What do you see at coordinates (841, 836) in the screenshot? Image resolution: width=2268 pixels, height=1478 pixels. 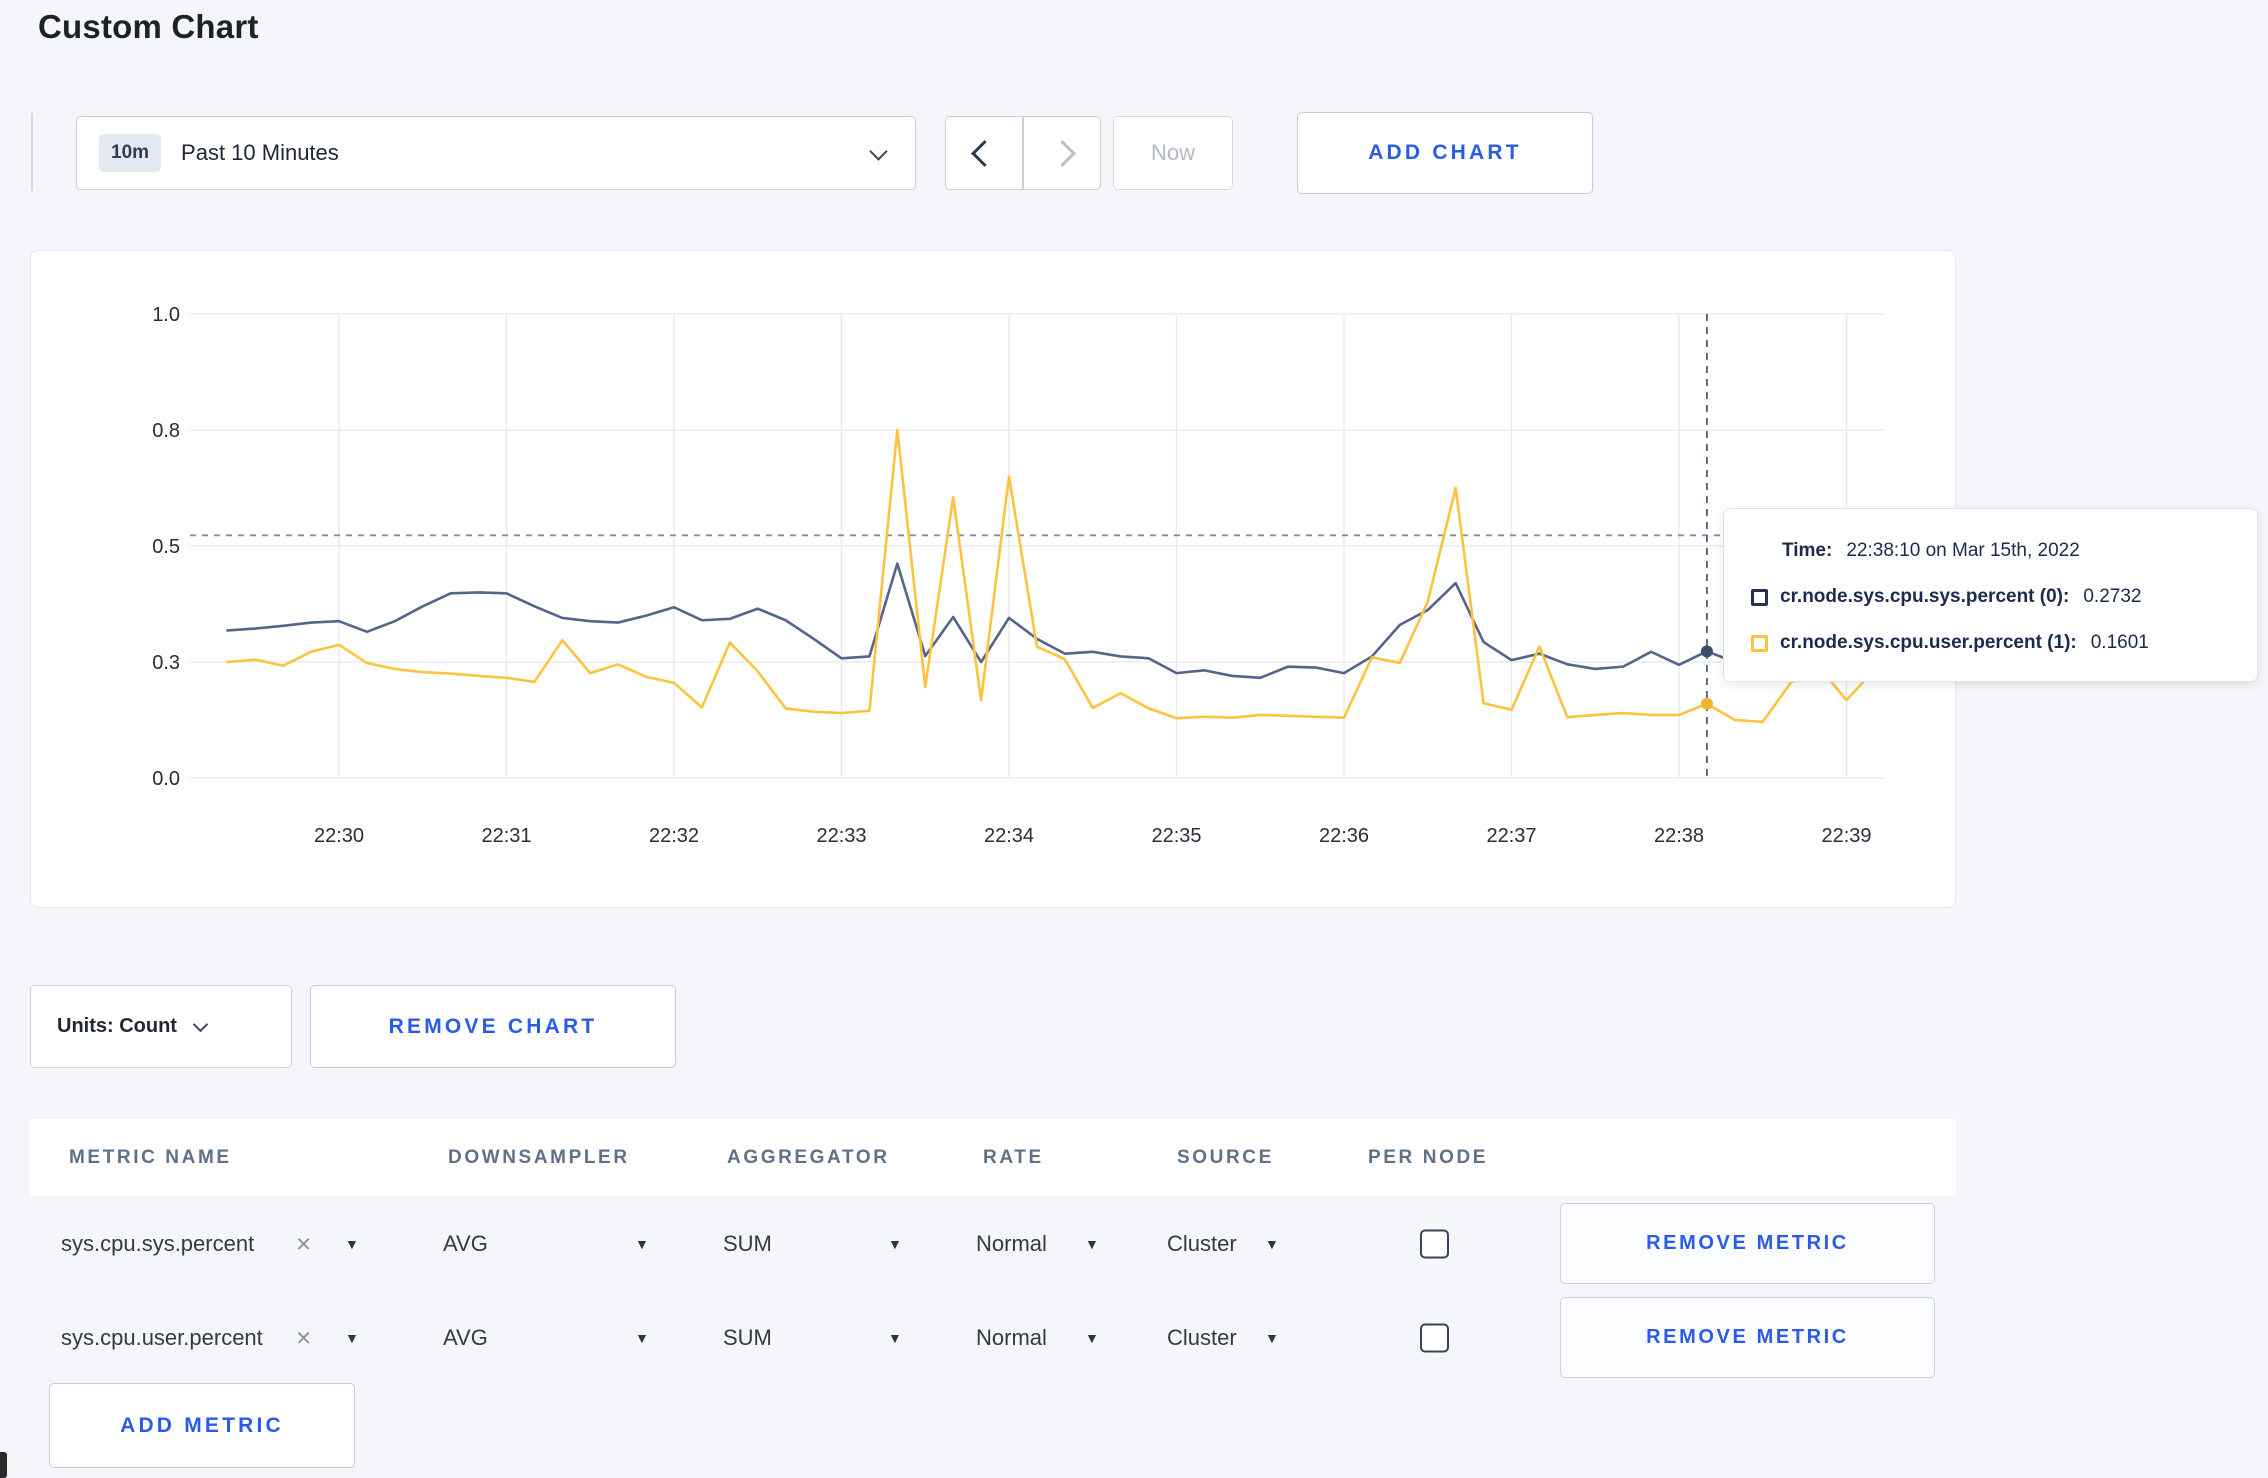 I see `svg-text: 22:33` at bounding box center [841, 836].